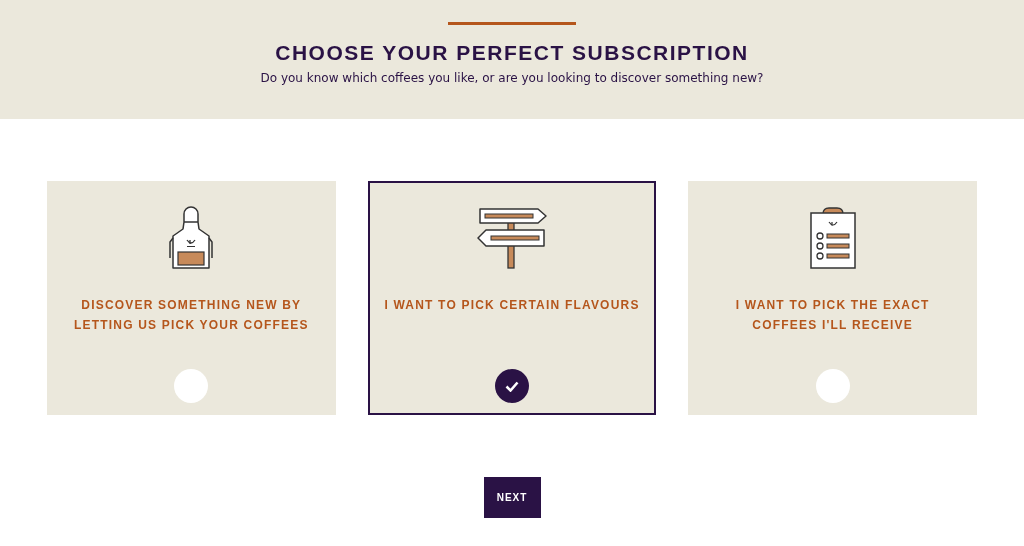 This screenshot has height=546, width=1024. I want to click on checkmark-icon, so click(512, 386).